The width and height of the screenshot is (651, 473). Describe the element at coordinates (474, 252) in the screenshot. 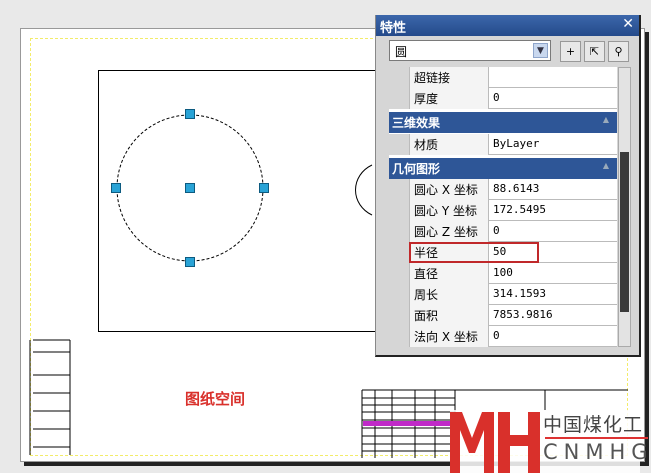

I see `radius-highlight-box` at that location.